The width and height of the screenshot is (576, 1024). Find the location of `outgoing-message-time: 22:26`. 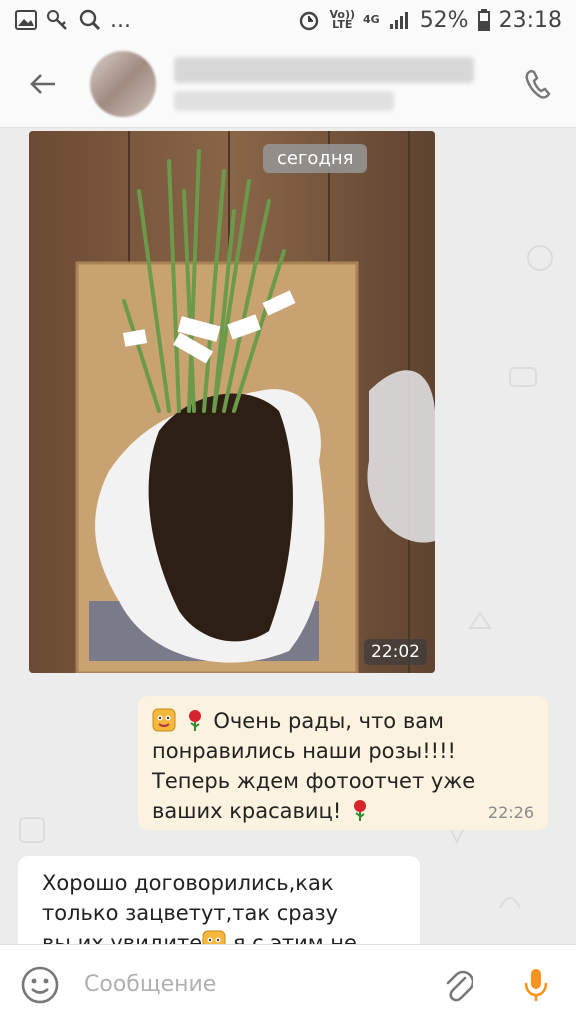

outgoing-message-time: 22:26 is located at coordinates (510, 812).